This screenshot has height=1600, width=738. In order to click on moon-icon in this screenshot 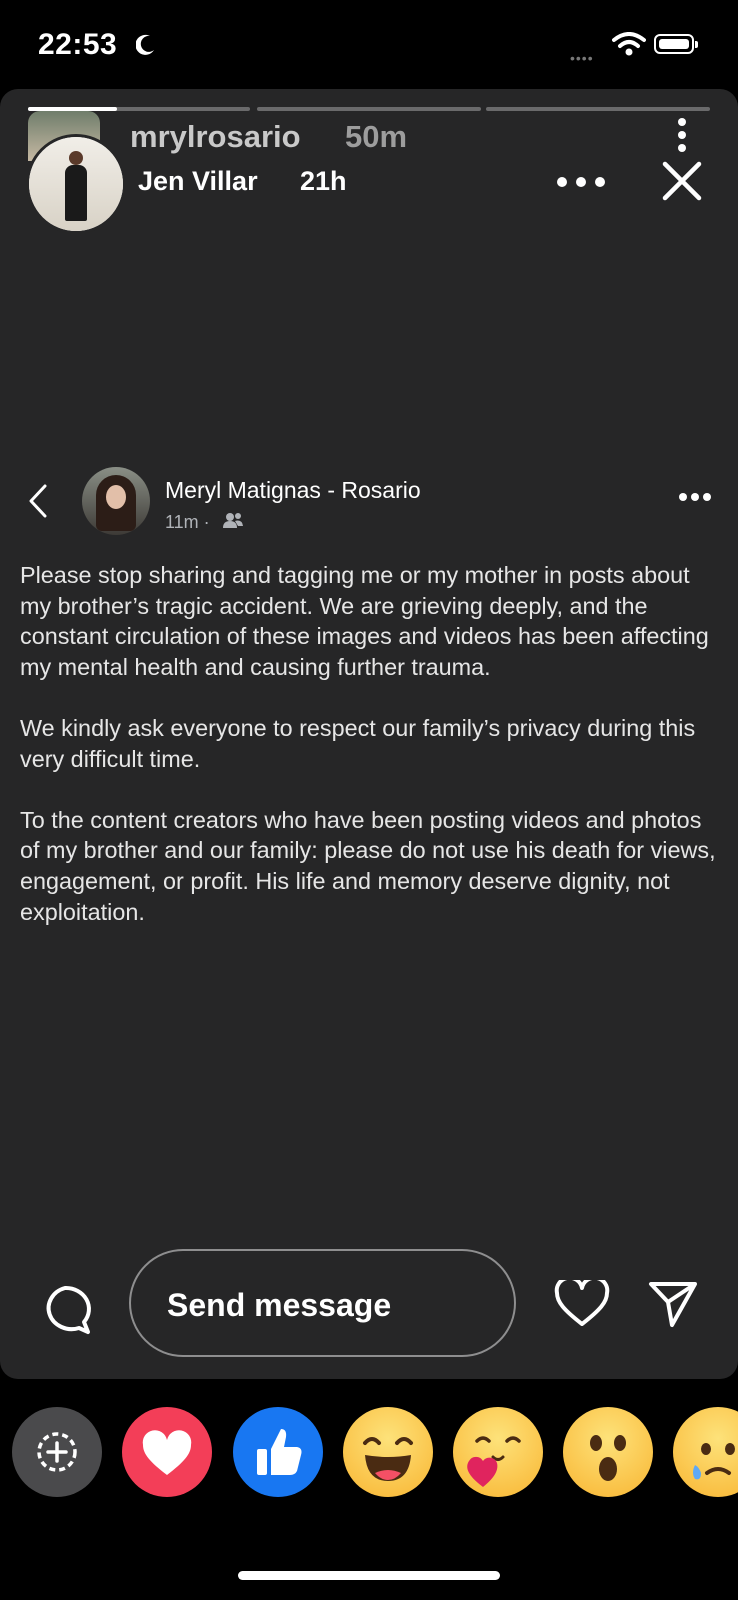, I will do `click(145, 44)`.